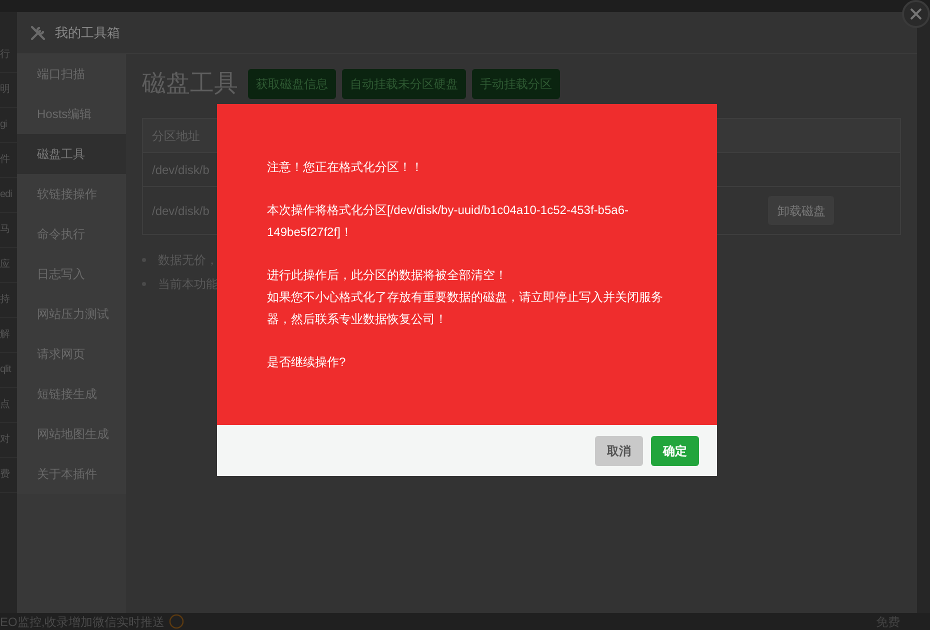 Image resolution: width=930 pixels, height=630 pixels. Describe the element at coordinates (465, 308) in the screenshot. I see `warning-text: 如果您不小心格式化了存放有重要数据的磁盘，请立即停止写入并关闭服务器，然后联系专业数据恢复公司！` at that location.